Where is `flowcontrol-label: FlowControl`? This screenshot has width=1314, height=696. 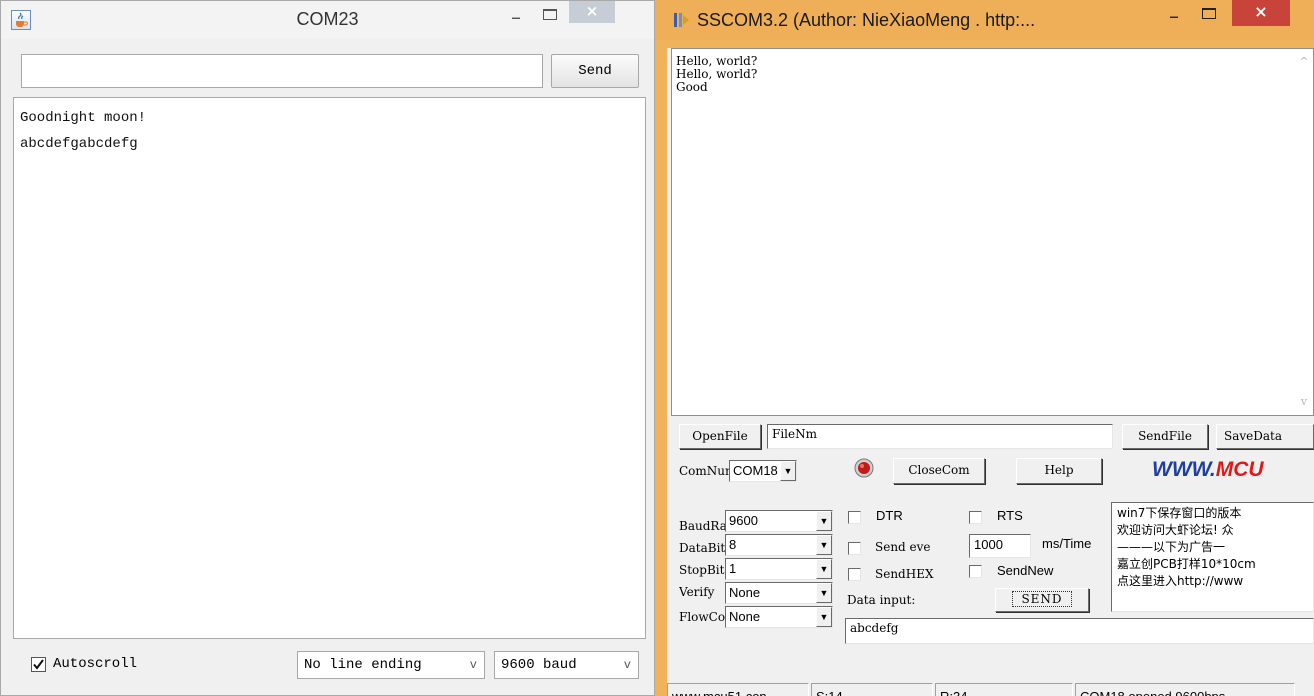
flowcontrol-label: FlowControl is located at coordinates (703, 617).